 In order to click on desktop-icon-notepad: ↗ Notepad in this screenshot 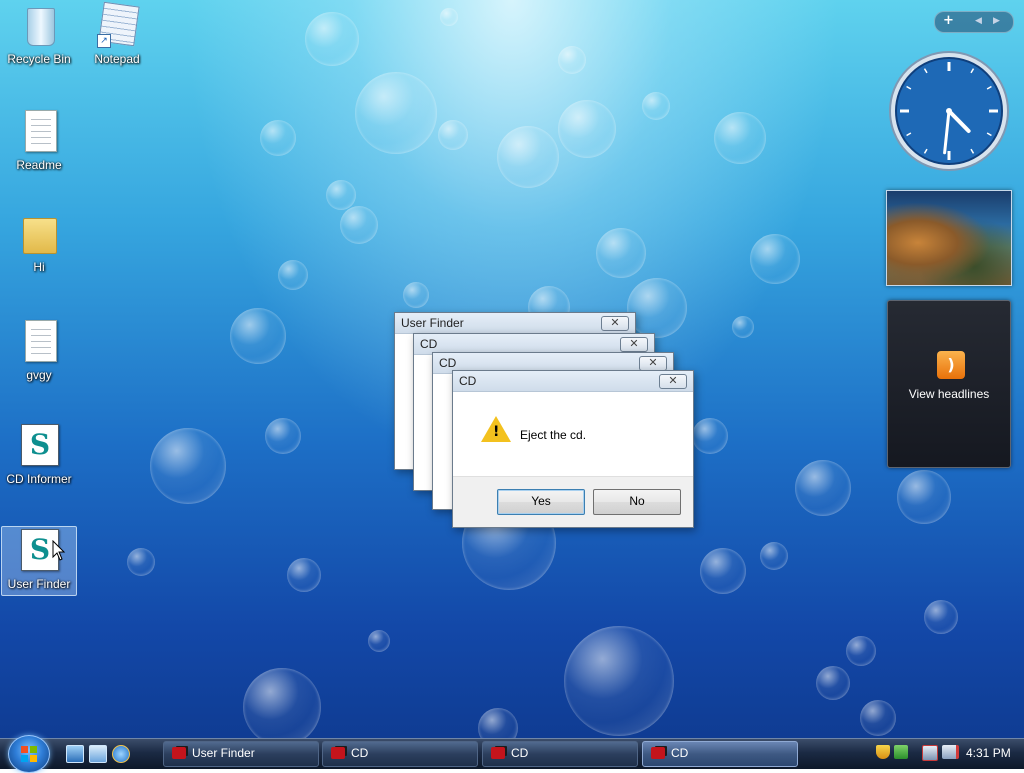, I will do `click(117, 35)`.